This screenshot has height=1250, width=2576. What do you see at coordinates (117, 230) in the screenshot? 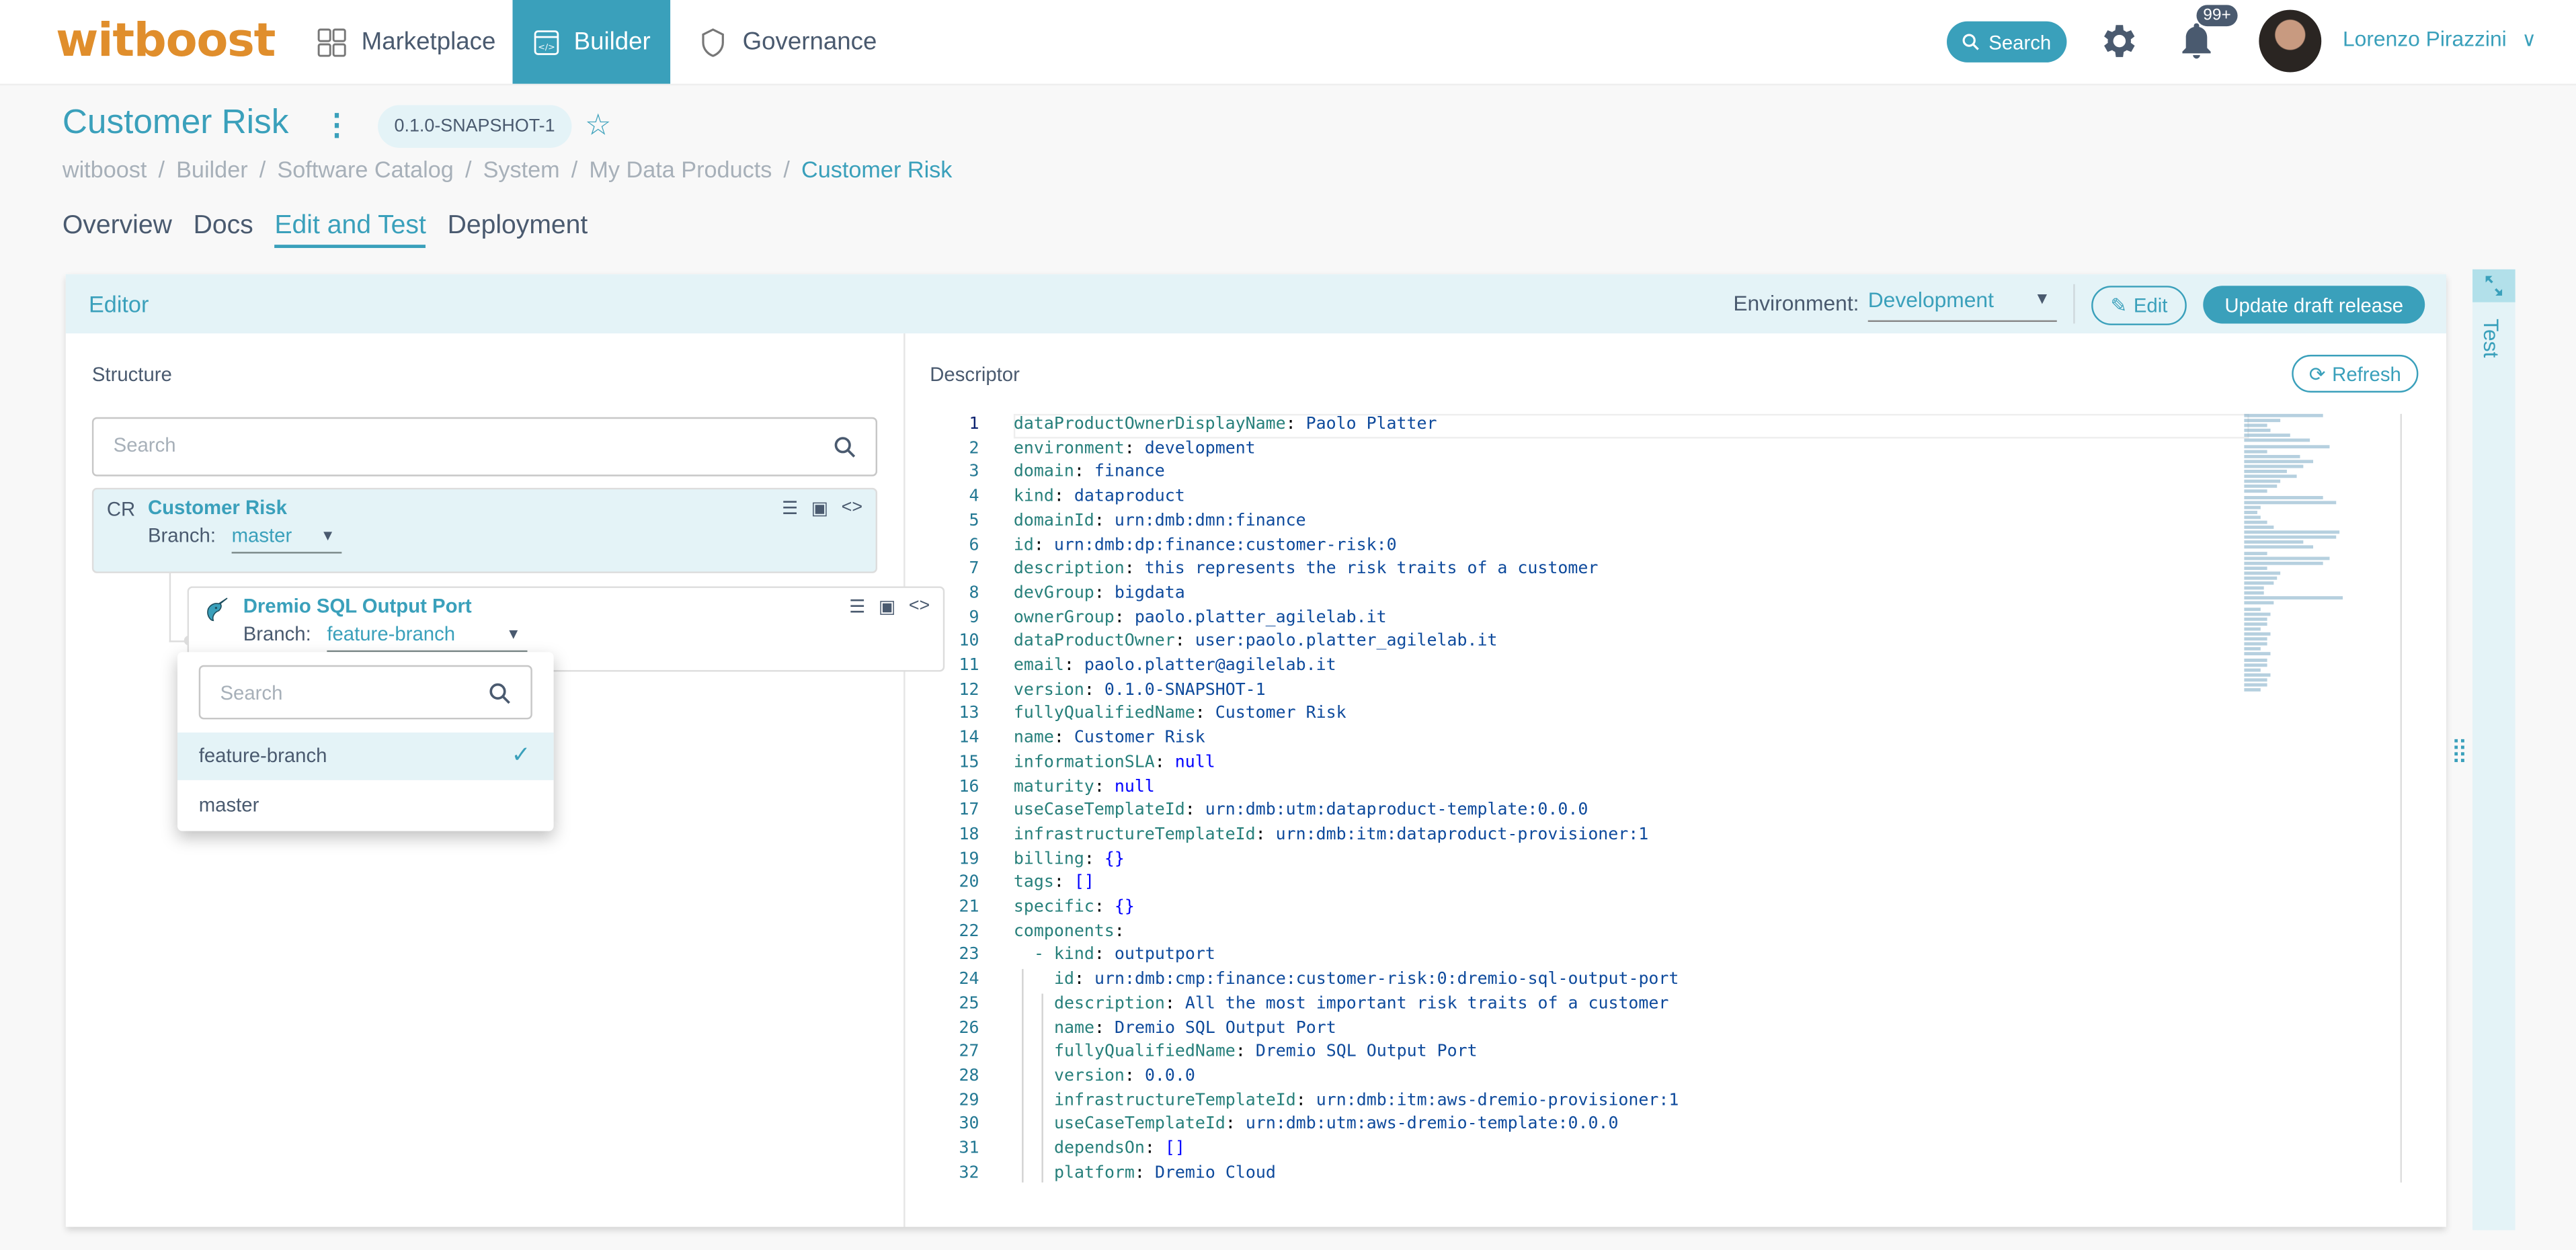
I see `tab-overview: Overview` at bounding box center [117, 230].